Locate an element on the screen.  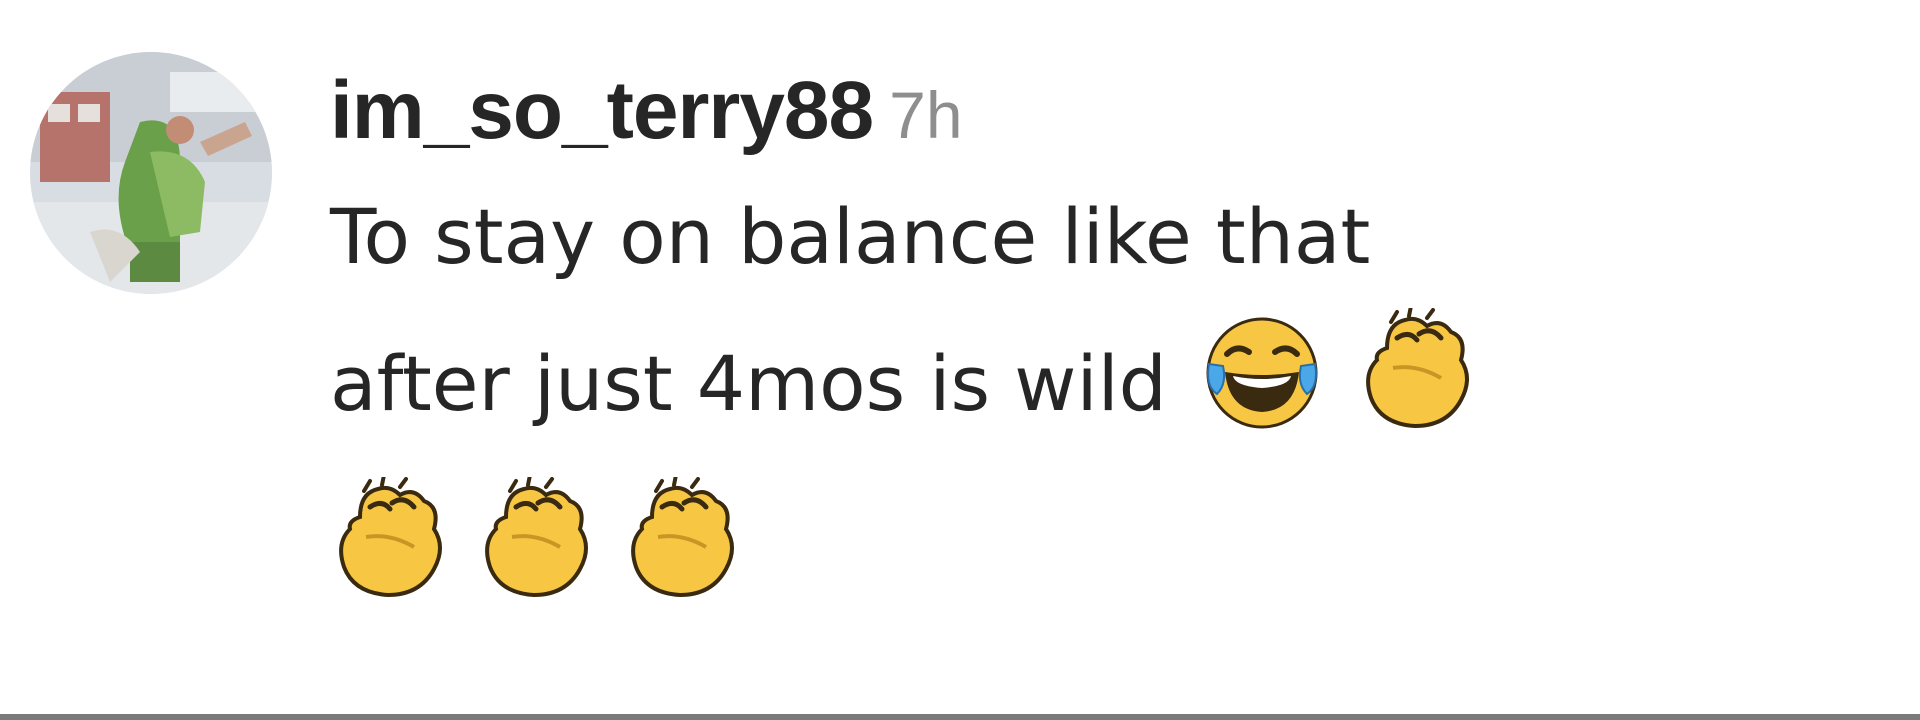
user-avatar is located at coordinates (151, 173).